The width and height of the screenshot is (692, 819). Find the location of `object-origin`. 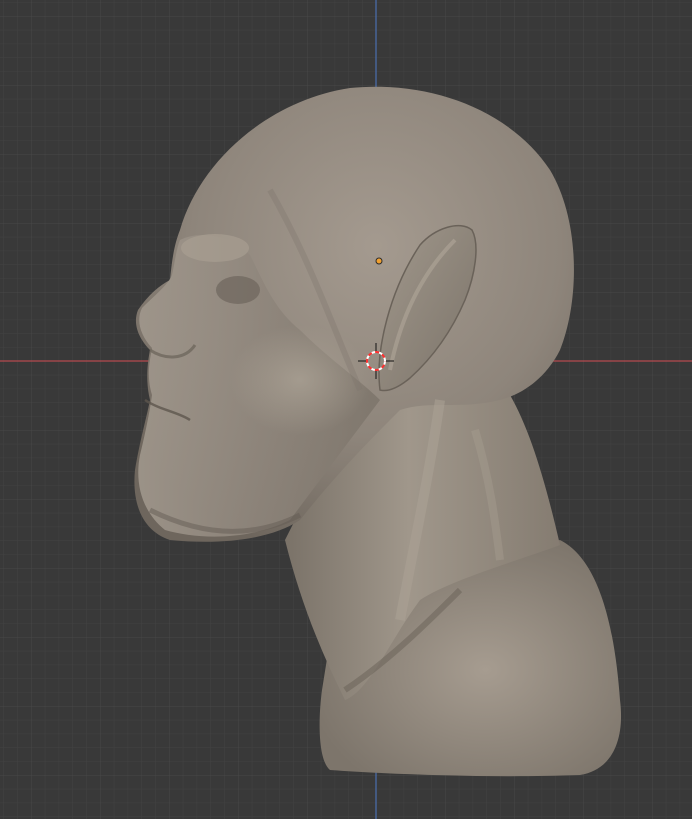

object-origin is located at coordinates (379, 261).